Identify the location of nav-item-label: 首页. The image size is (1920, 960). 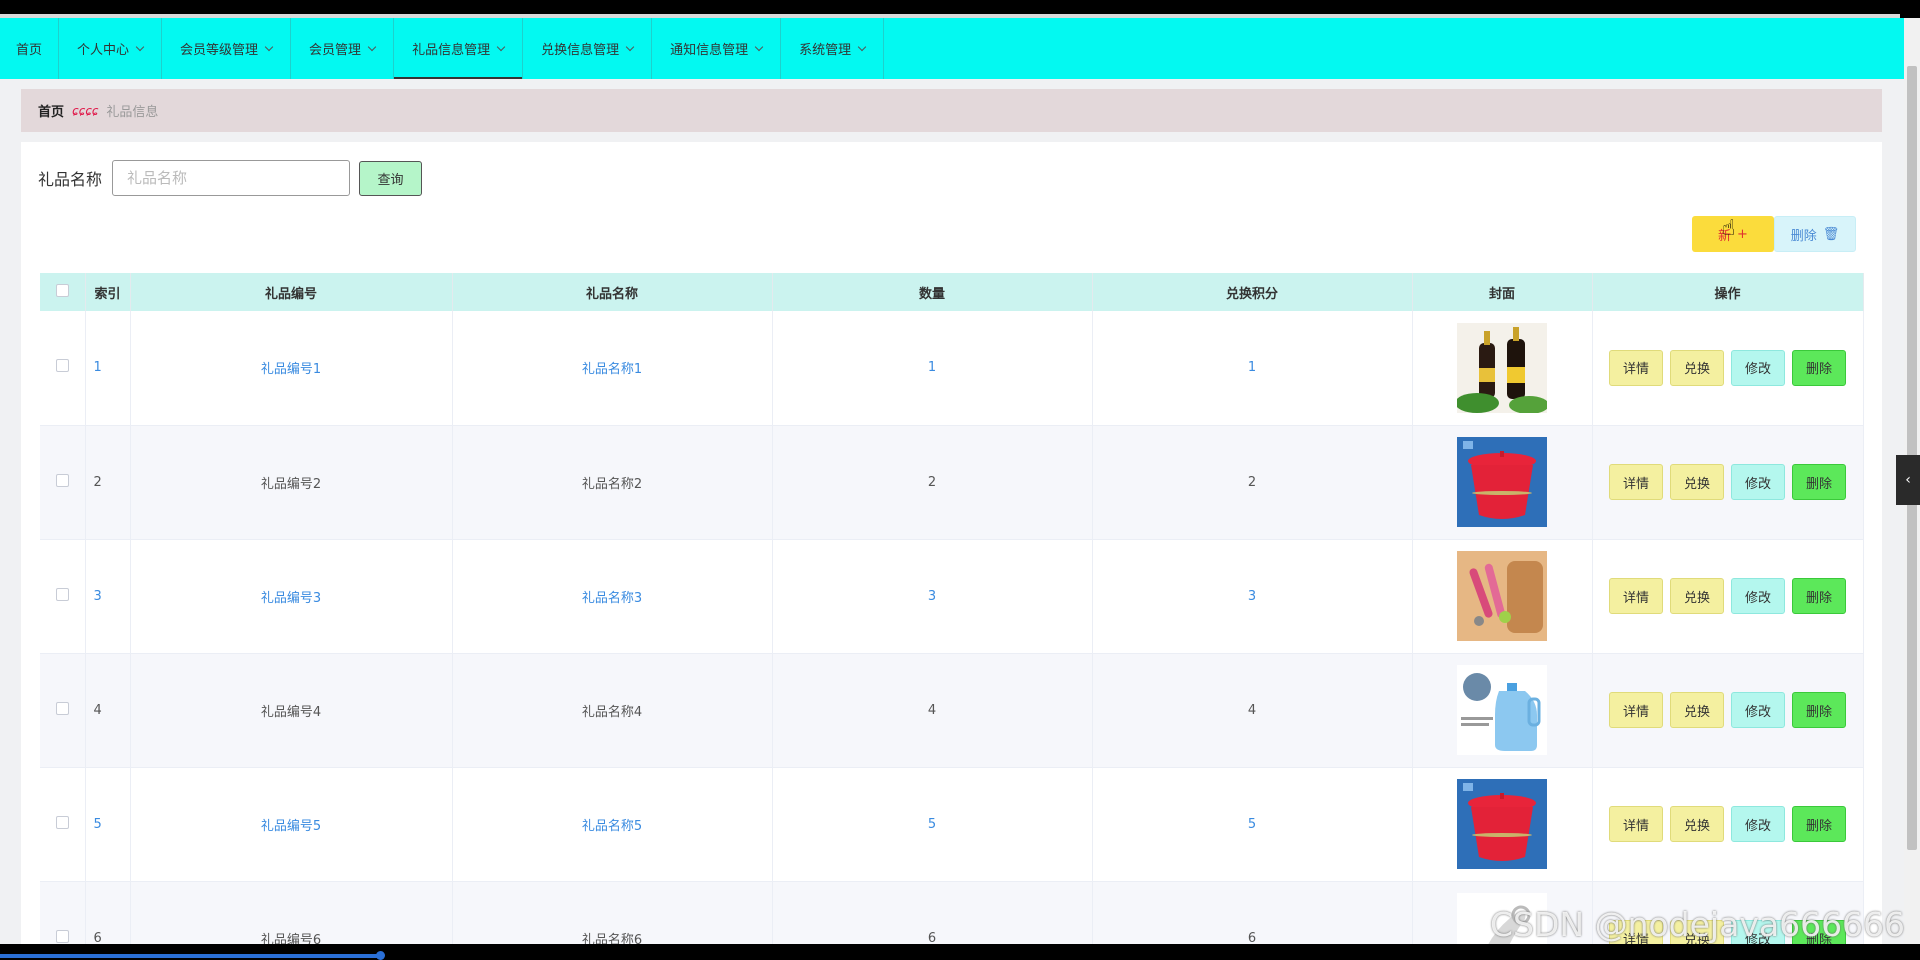
(29, 50).